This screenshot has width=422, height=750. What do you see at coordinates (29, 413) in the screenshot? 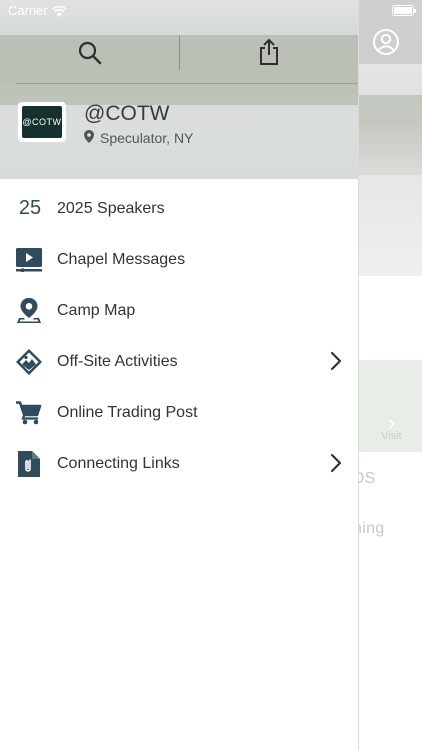
I see `cart-icon` at bounding box center [29, 413].